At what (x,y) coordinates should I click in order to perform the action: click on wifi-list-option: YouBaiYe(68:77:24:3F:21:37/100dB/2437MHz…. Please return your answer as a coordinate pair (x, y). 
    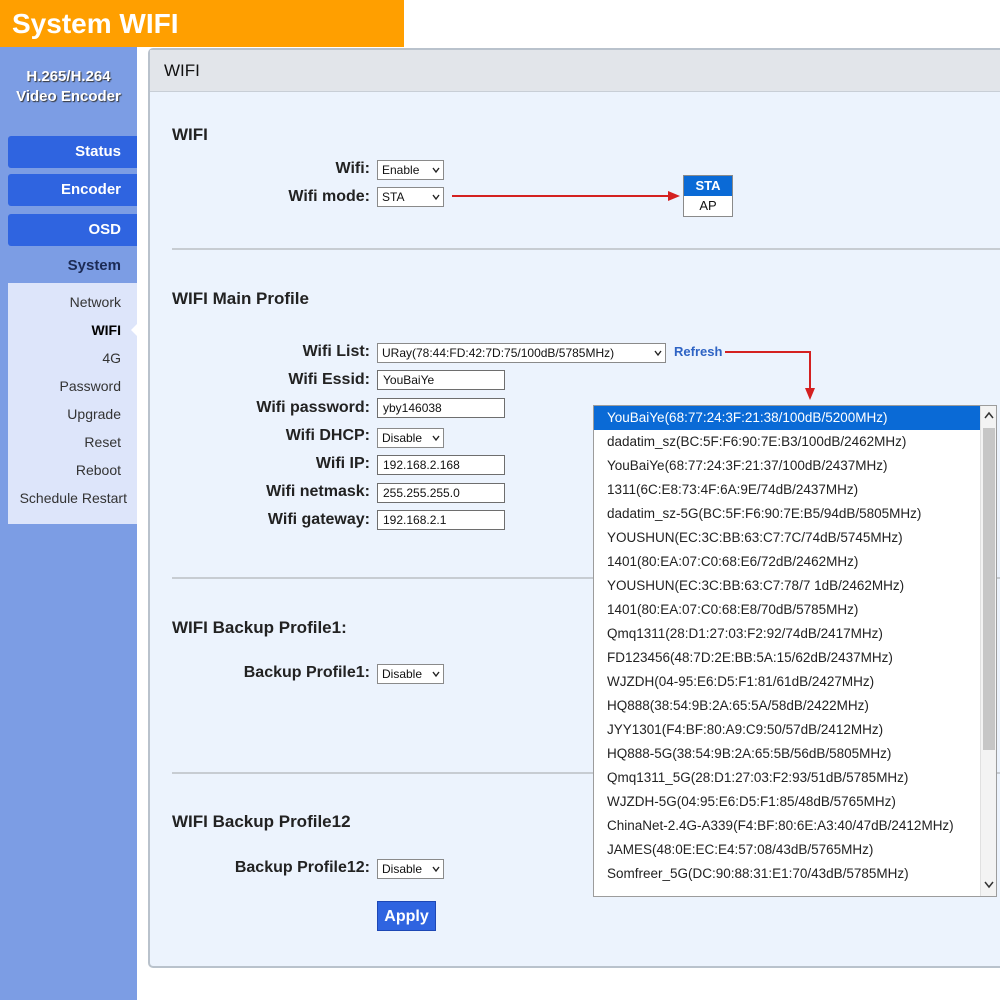
    Looking at the image, I should click on (787, 466).